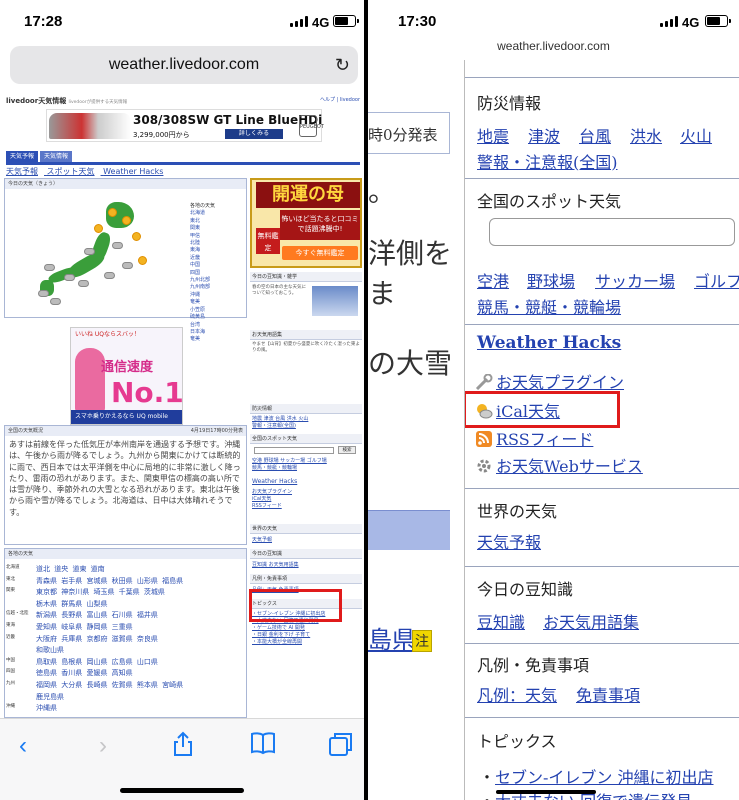 This screenshot has height=800, width=739. What do you see at coordinates (97, 662) in the screenshot?
I see `prefecture-links: 鳥取県 島根県 岡山県 広島県 山口県` at bounding box center [97, 662].